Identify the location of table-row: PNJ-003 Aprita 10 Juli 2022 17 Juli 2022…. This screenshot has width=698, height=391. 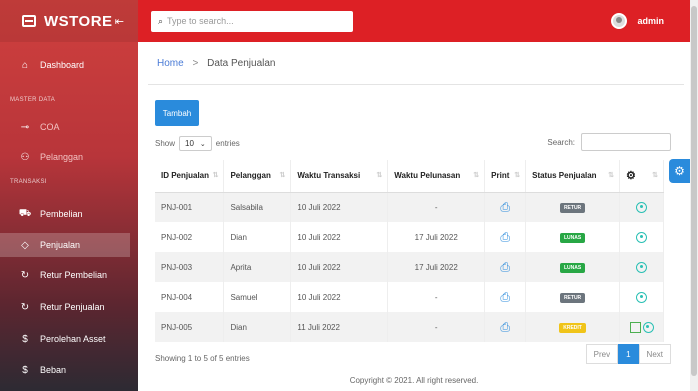
(409, 267).